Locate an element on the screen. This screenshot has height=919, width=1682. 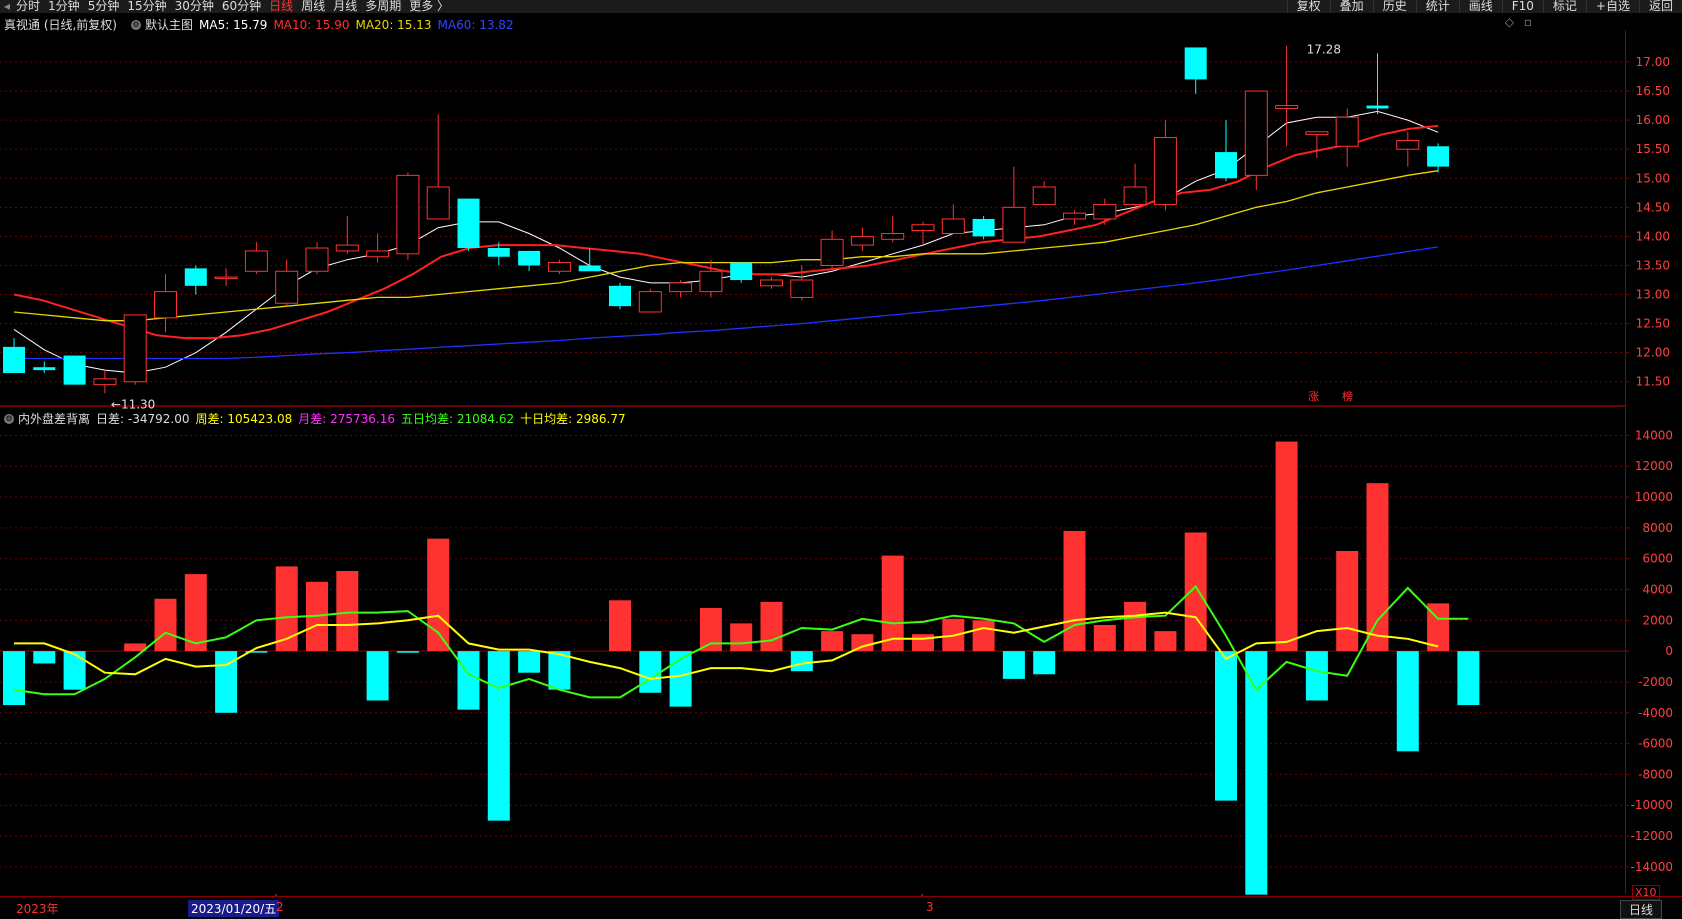
ma60-line is located at coordinates (726, 303).